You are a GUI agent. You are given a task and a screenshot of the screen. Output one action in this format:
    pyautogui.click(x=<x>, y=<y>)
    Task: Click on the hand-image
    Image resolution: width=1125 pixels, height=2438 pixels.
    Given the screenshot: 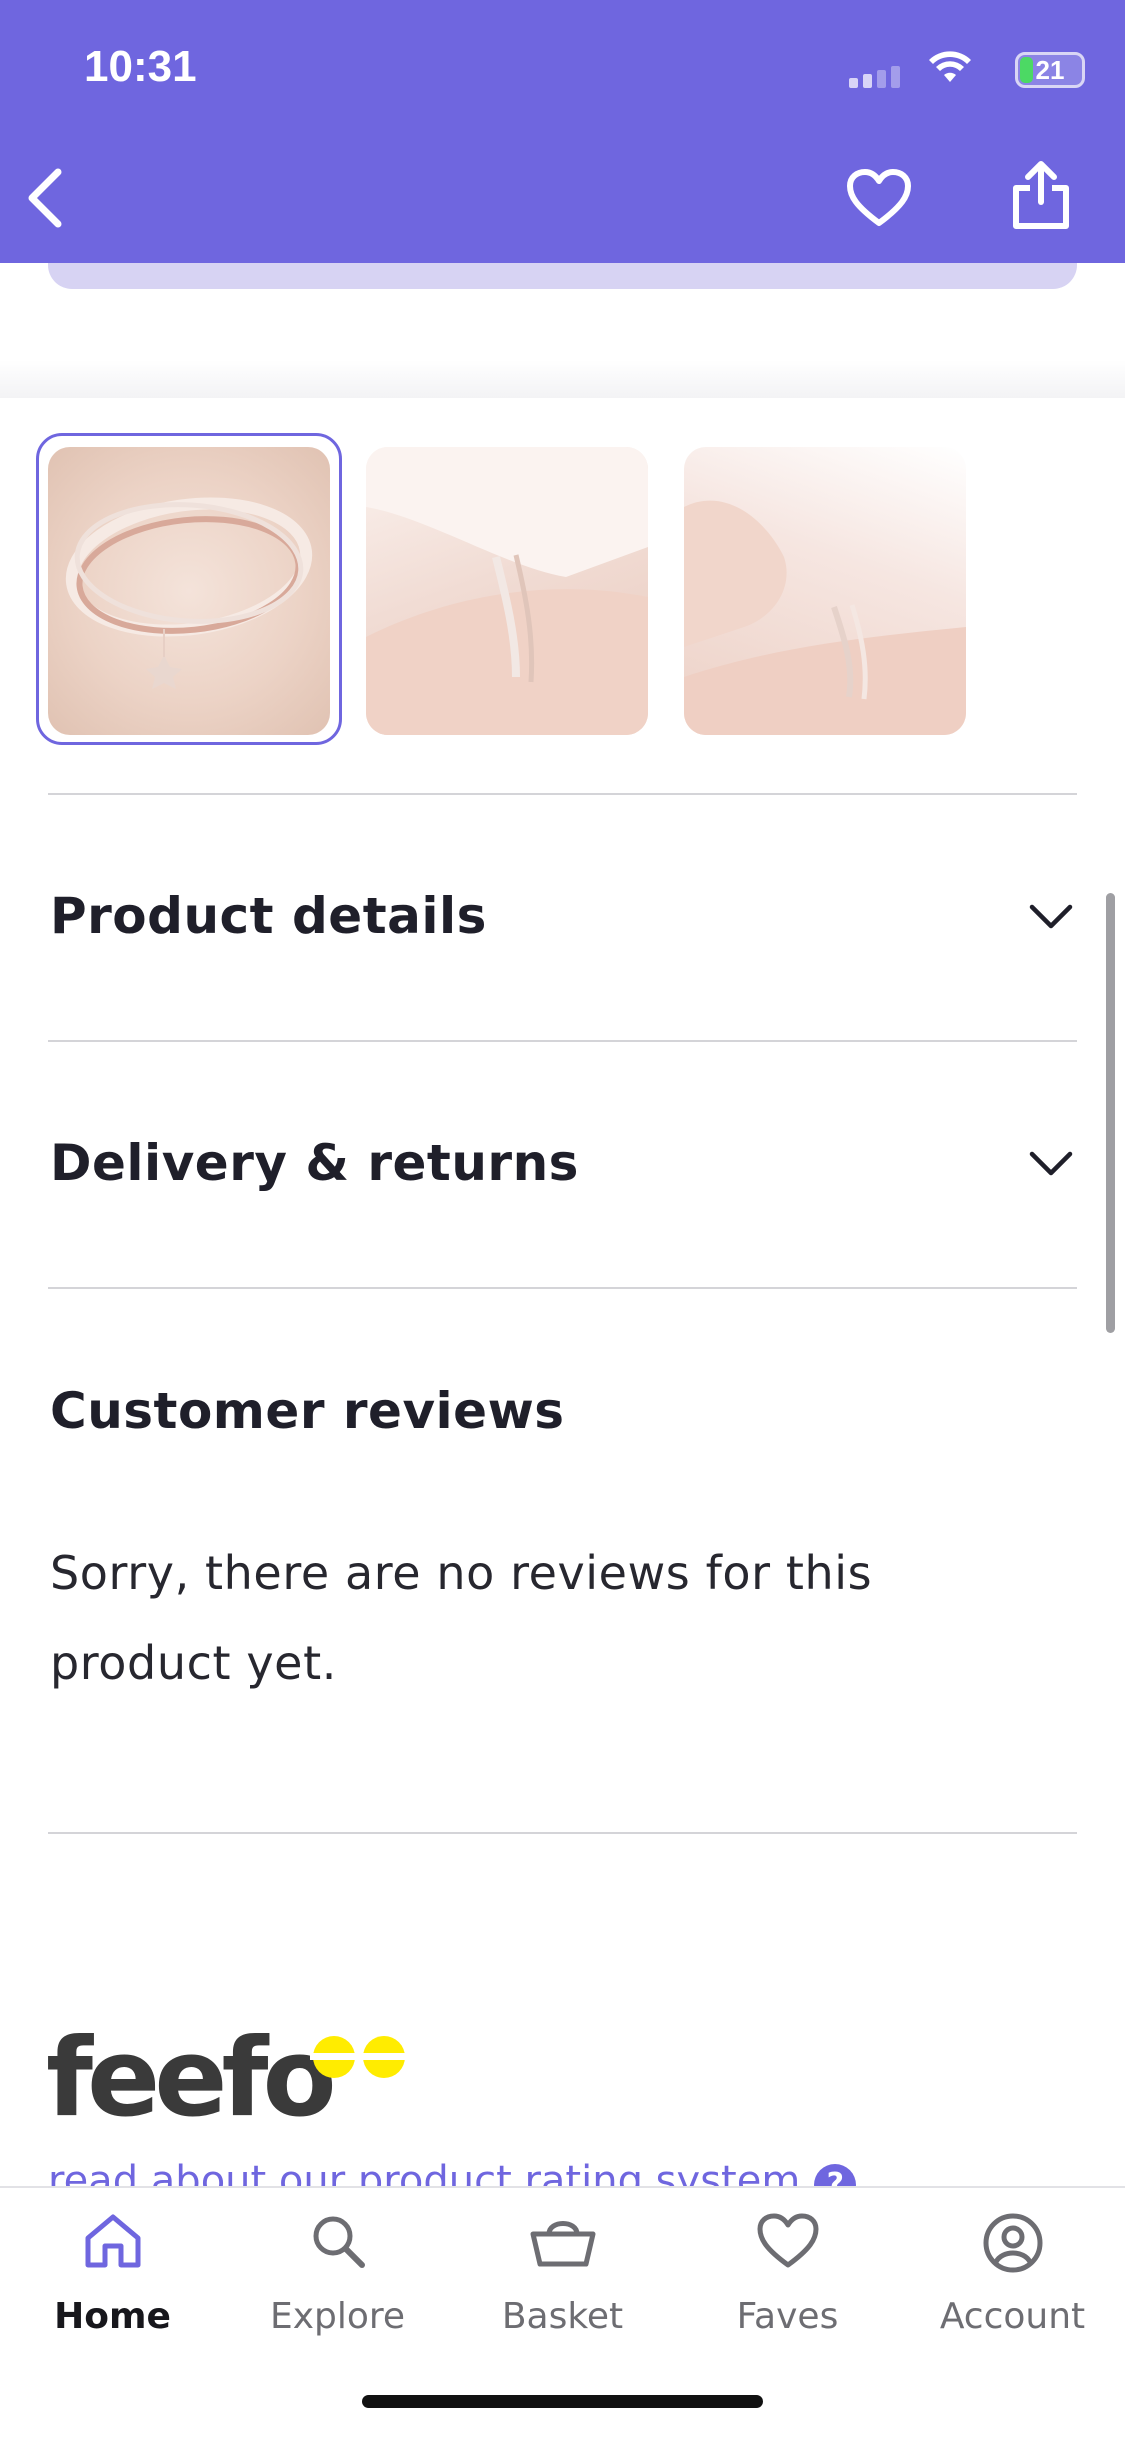 What is the action you would take?
    pyautogui.click(x=825, y=617)
    